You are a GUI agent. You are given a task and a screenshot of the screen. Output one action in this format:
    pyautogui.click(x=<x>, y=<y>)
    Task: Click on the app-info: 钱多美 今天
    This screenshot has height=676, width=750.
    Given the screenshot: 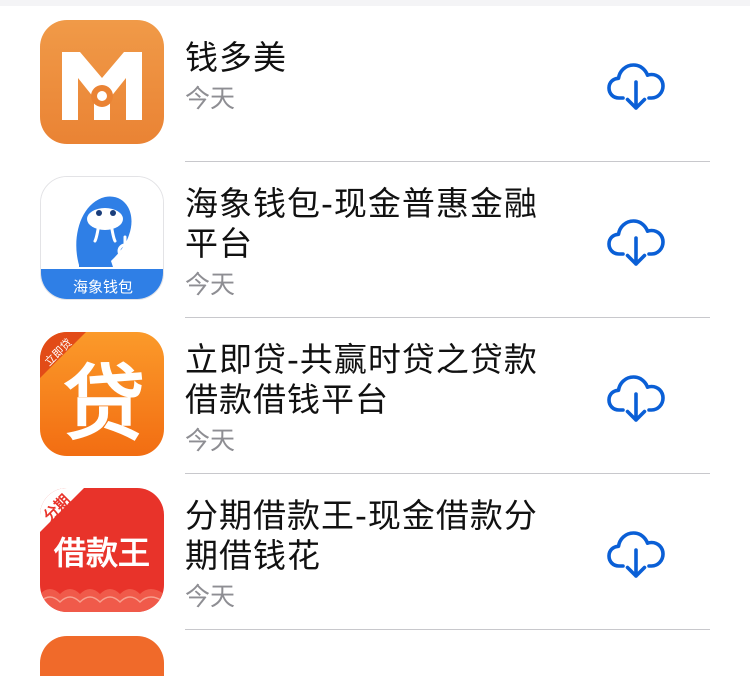 What is the action you would take?
    pyautogui.click(x=365, y=76)
    